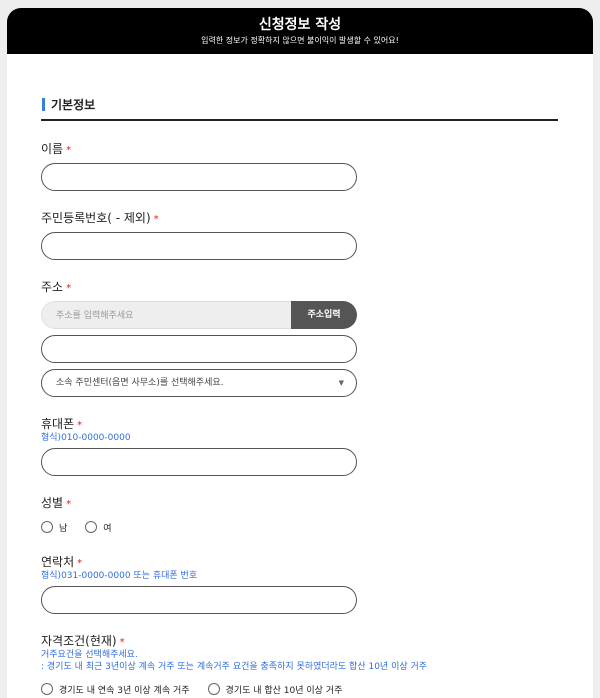 The image size is (600, 698). Describe the element at coordinates (341, 383) in the screenshot. I see `chevron-down-icon: ▼` at that location.